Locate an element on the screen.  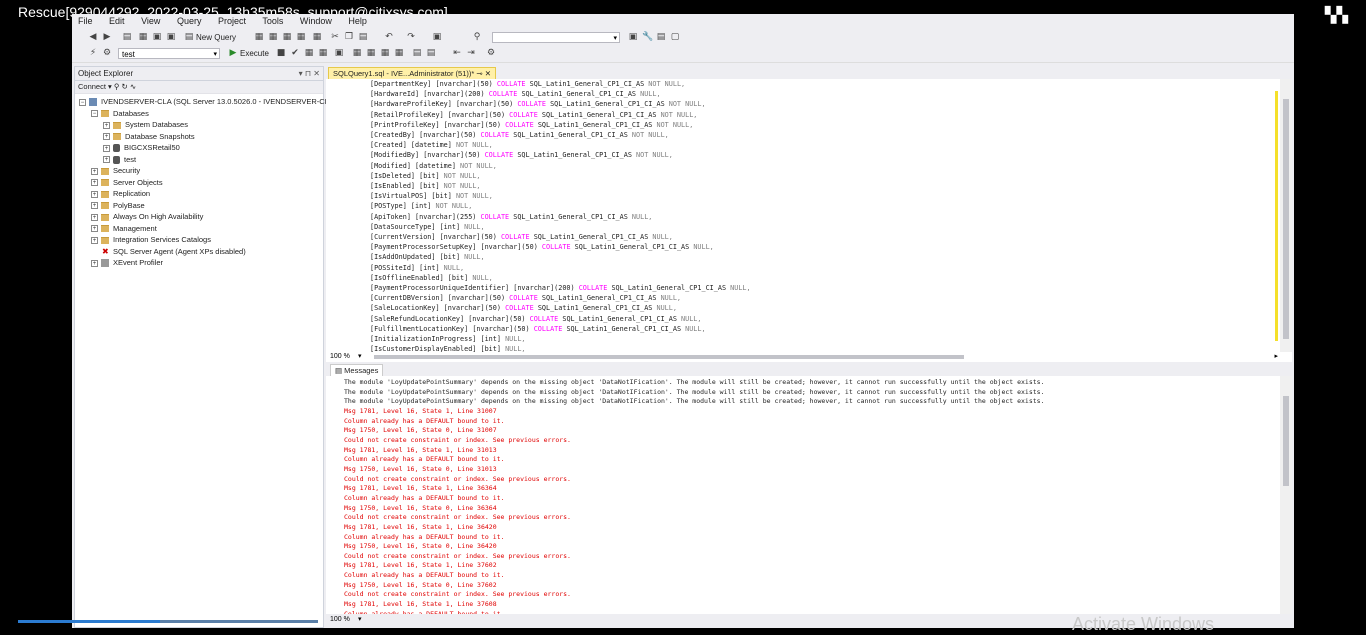
menu-view: View is located at coordinates (150, 21).